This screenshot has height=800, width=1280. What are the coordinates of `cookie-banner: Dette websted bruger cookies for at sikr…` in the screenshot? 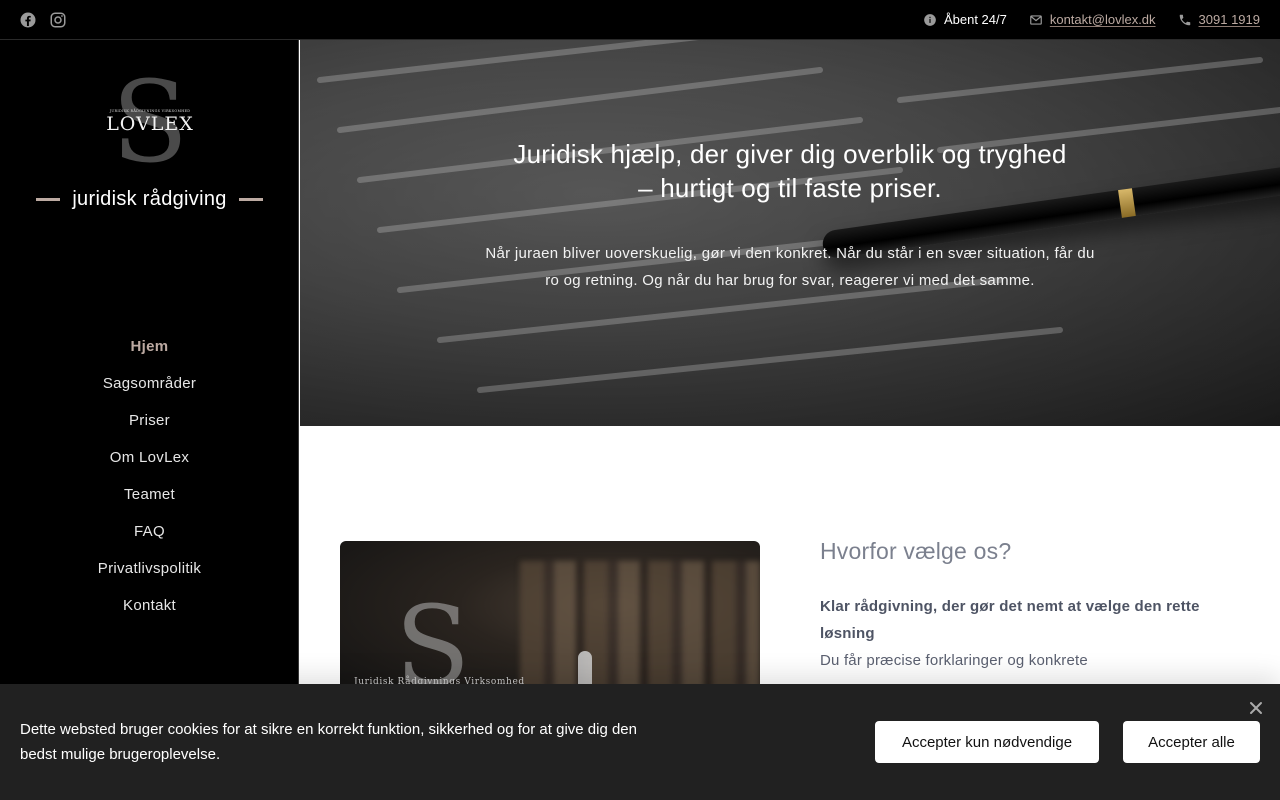 It's located at (640, 742).